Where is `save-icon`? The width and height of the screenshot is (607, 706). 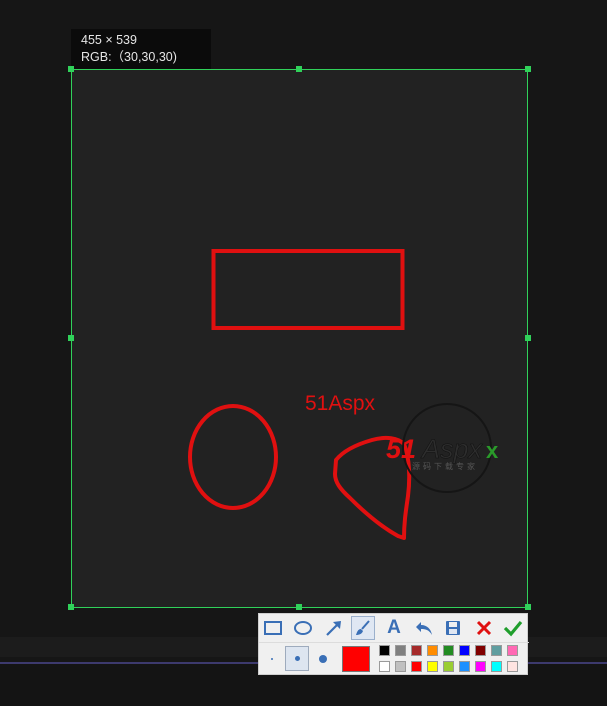
save-icon is located at coordinates (453, 628).